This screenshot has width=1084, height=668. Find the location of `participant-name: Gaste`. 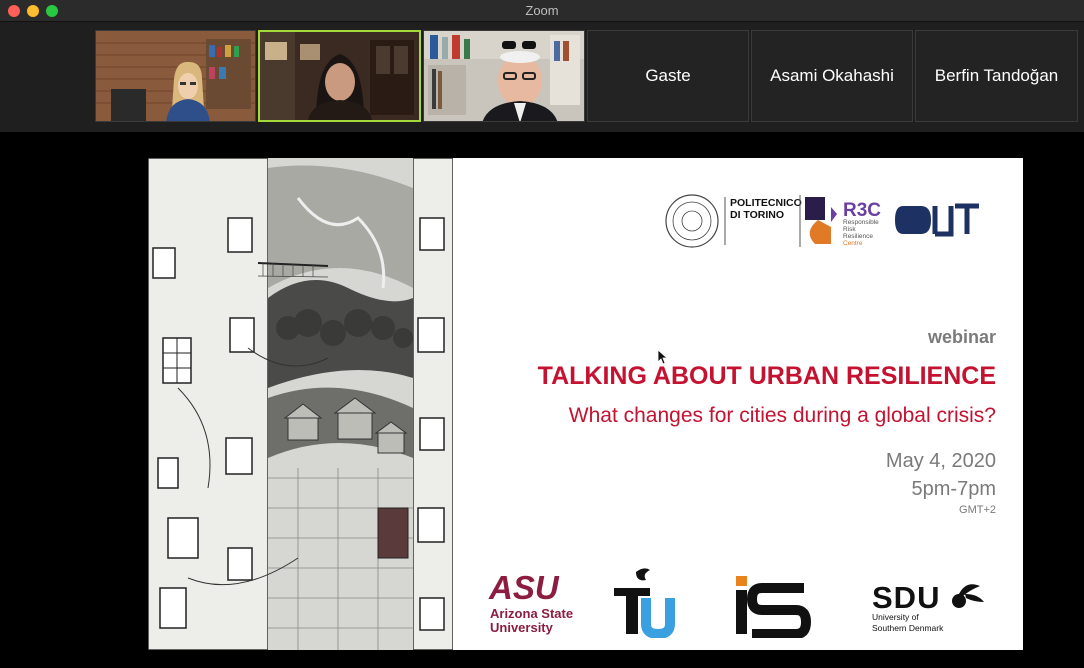

participant-name: Gaste is located at coordinates (668, 75).